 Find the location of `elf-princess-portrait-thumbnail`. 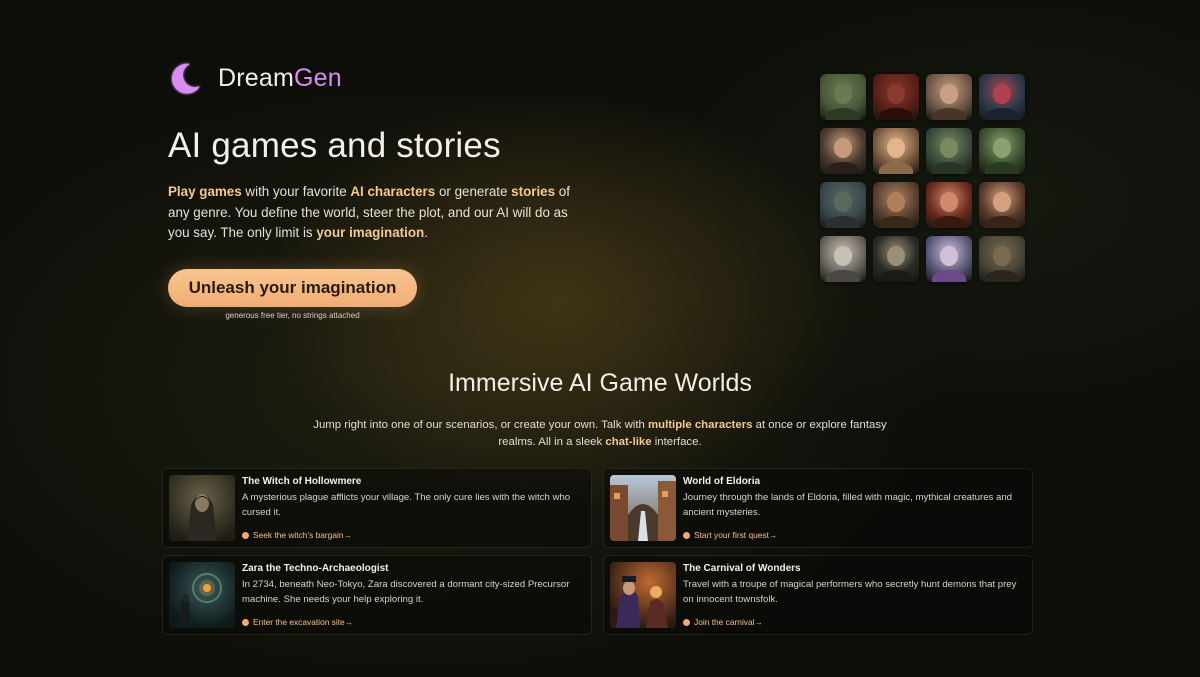

elf-princess-portrait-thumbnail is located at coordinates (949, 259).